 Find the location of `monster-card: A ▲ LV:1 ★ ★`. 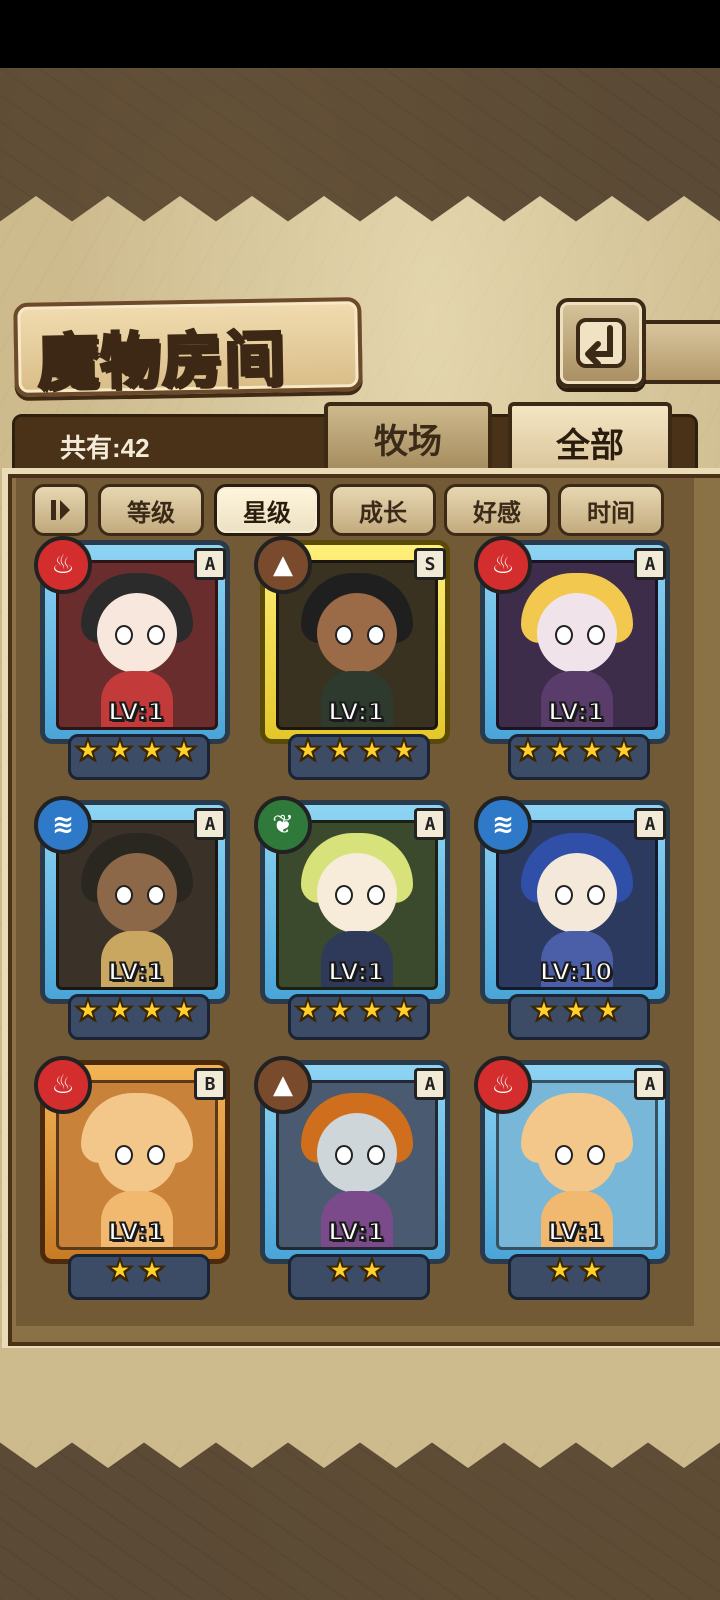

monster-card: A ▲ LV:1 ★ ★ is located at coordinates (354, 1178).